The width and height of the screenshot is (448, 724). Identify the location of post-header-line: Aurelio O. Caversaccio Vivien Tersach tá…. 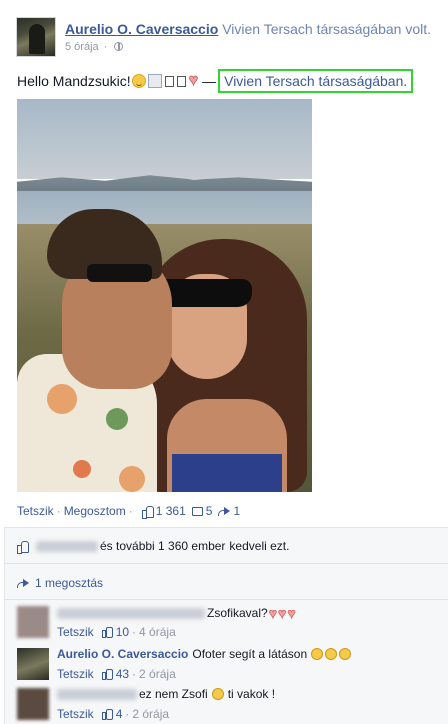
(248, 29).